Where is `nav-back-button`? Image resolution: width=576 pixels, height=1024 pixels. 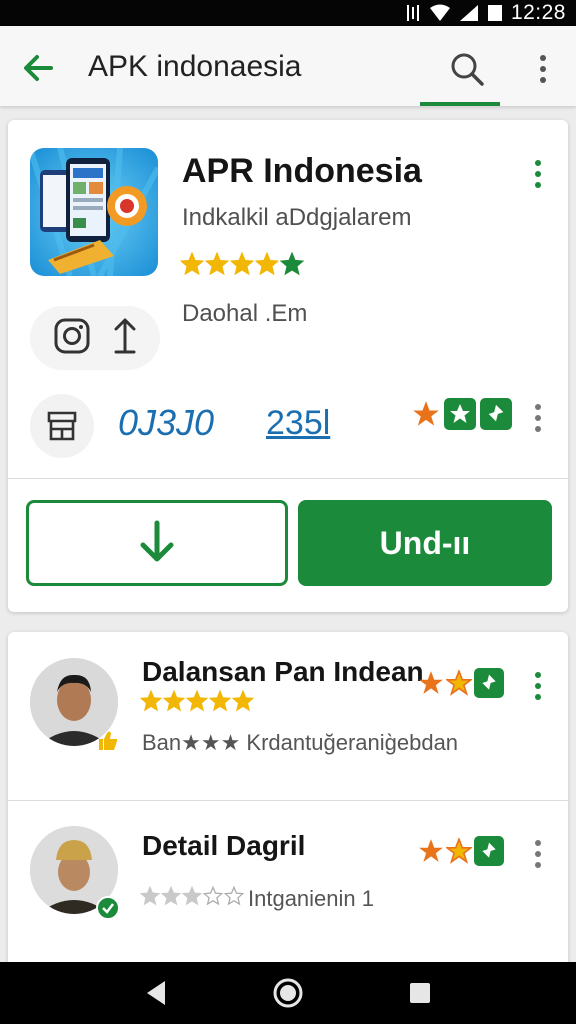 nav-back-button is located at coordinates (156, 993).